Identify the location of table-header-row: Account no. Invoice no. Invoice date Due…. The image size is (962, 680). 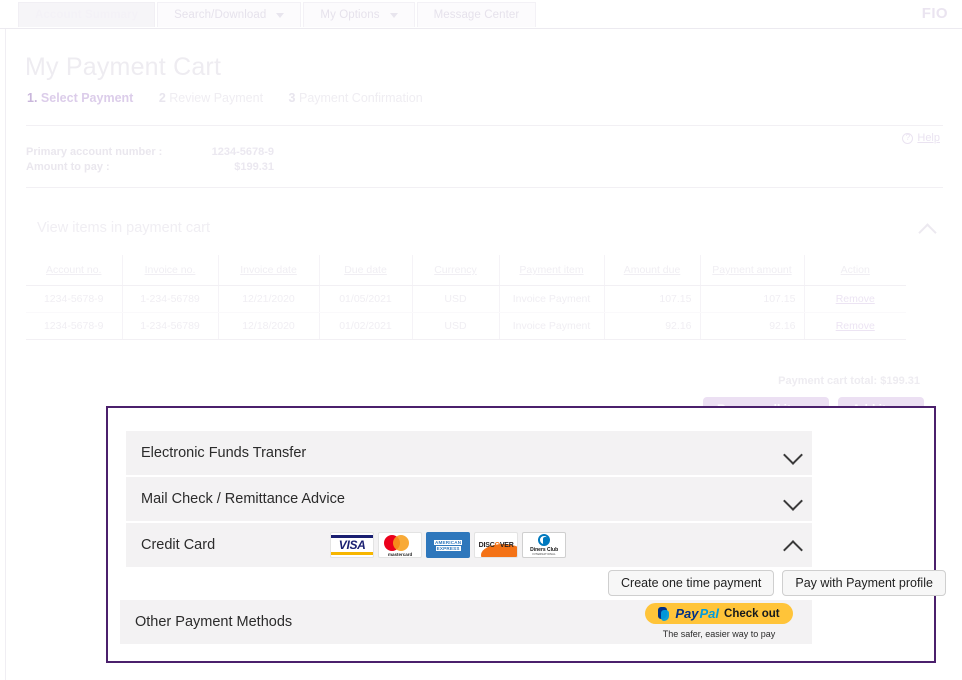
(466, 270).